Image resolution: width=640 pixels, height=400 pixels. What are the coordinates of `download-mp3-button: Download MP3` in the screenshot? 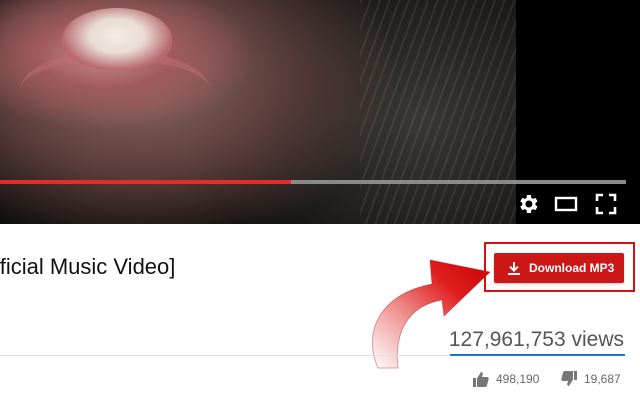 It's located at (559, 268).